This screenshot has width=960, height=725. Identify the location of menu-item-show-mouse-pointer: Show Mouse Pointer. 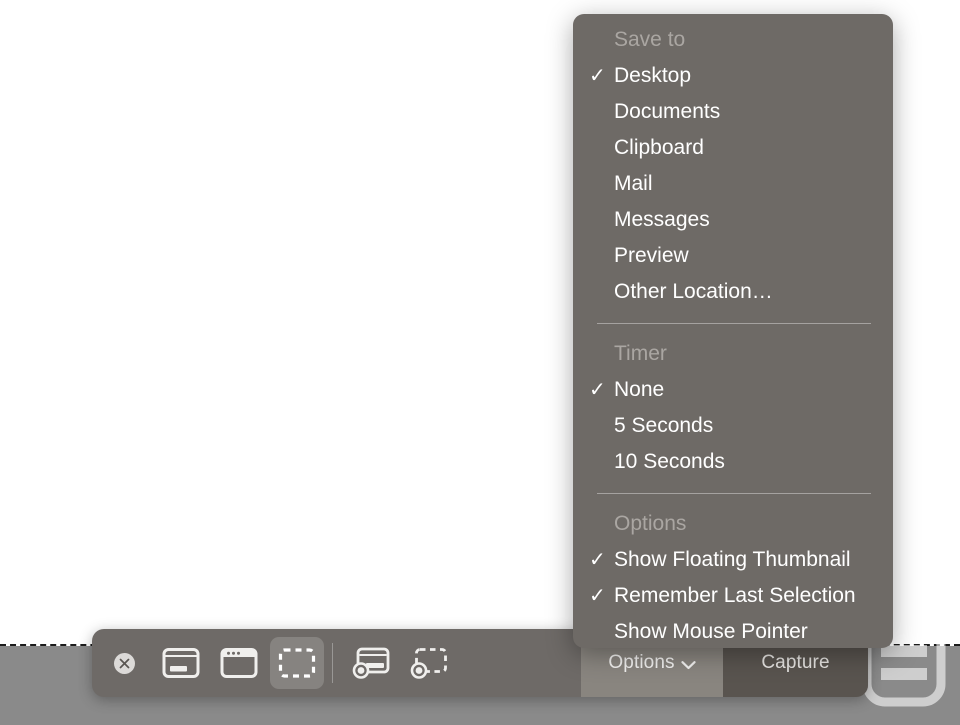
(733, 631).